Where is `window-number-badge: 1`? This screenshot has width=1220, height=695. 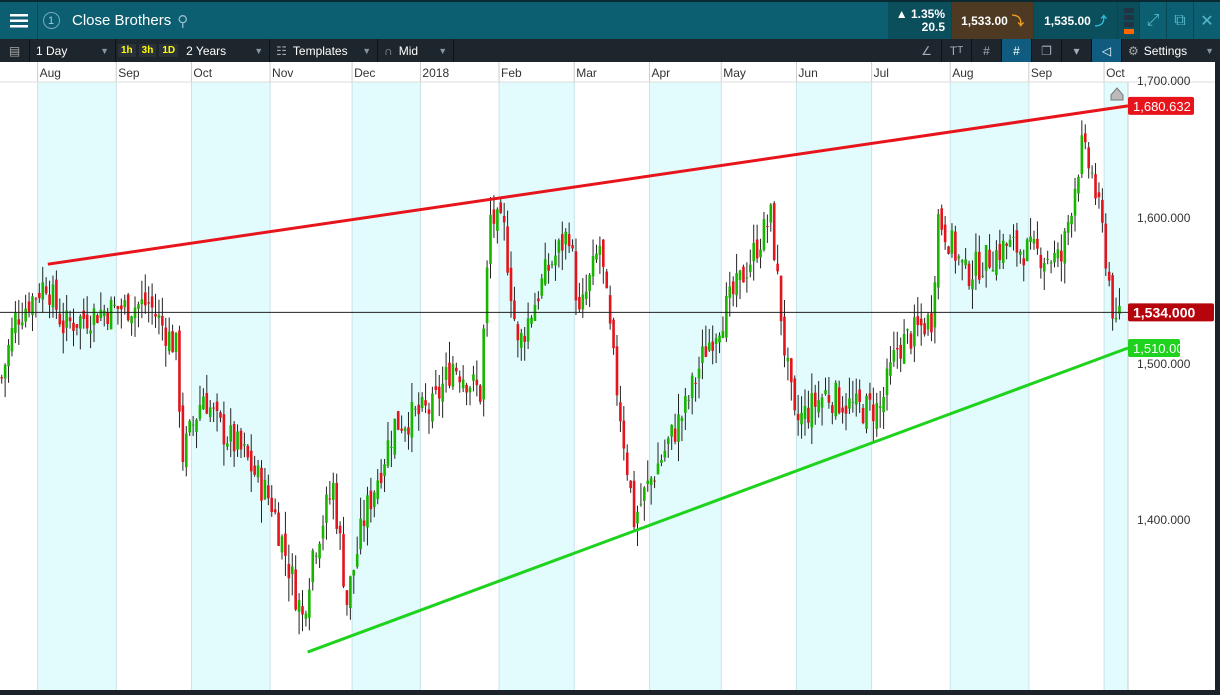 window-number-badge: 1 is located at coordinates (51, 20).